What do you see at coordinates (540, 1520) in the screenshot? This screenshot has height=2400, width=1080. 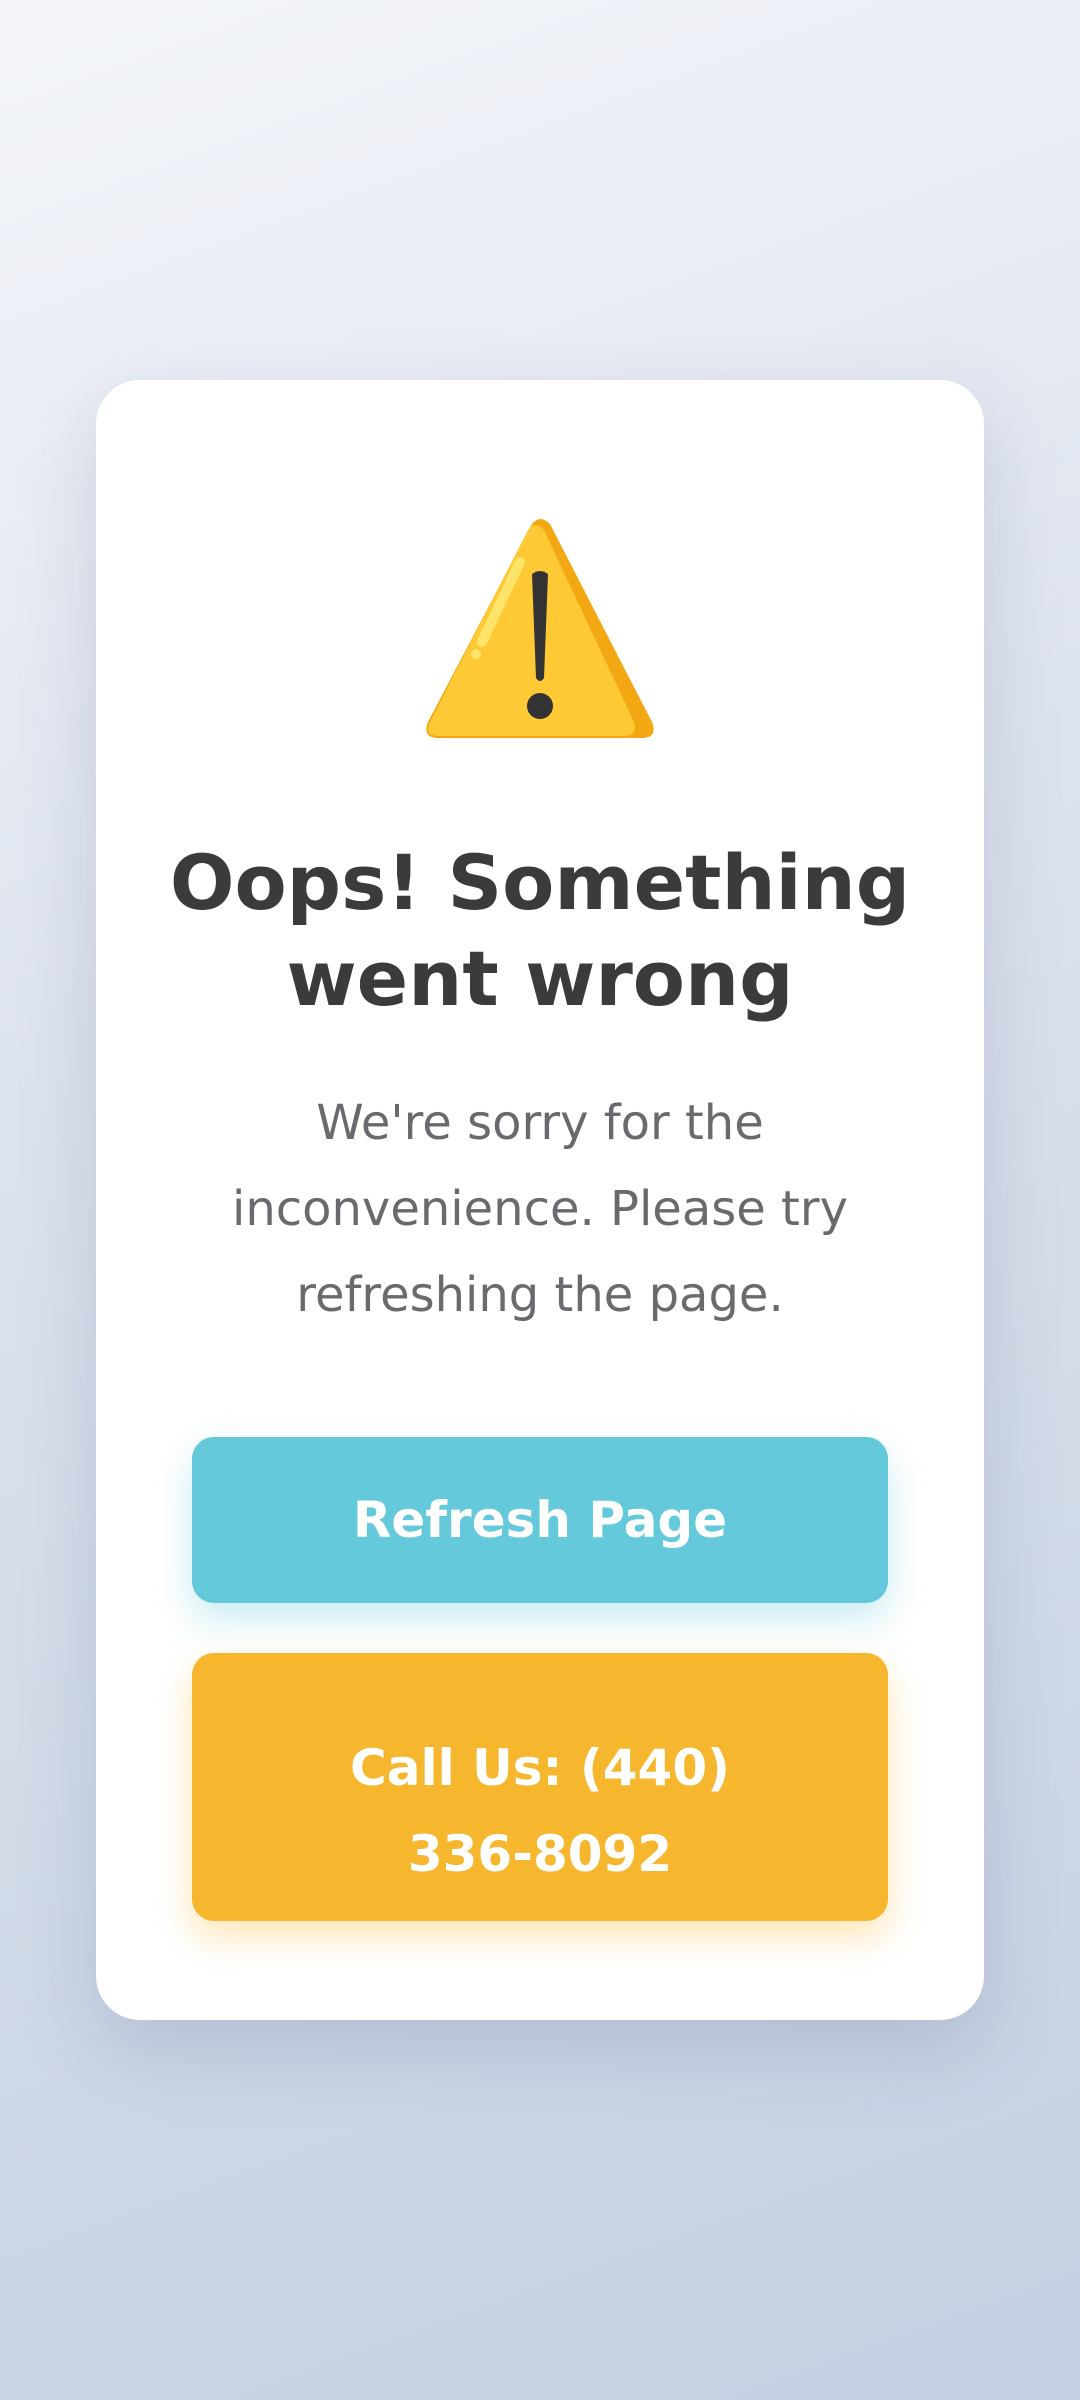 I see `refresh-page-button: Refresh Page` at bounding box center [540, 1520].